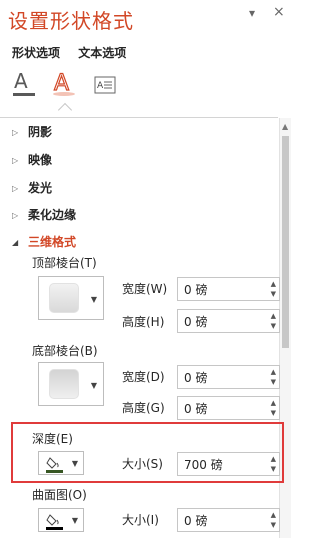  What do you see at coordinates (107, 91) in the screenshot?
I see `textbox-icon: A` at bounding box center [107, 91].